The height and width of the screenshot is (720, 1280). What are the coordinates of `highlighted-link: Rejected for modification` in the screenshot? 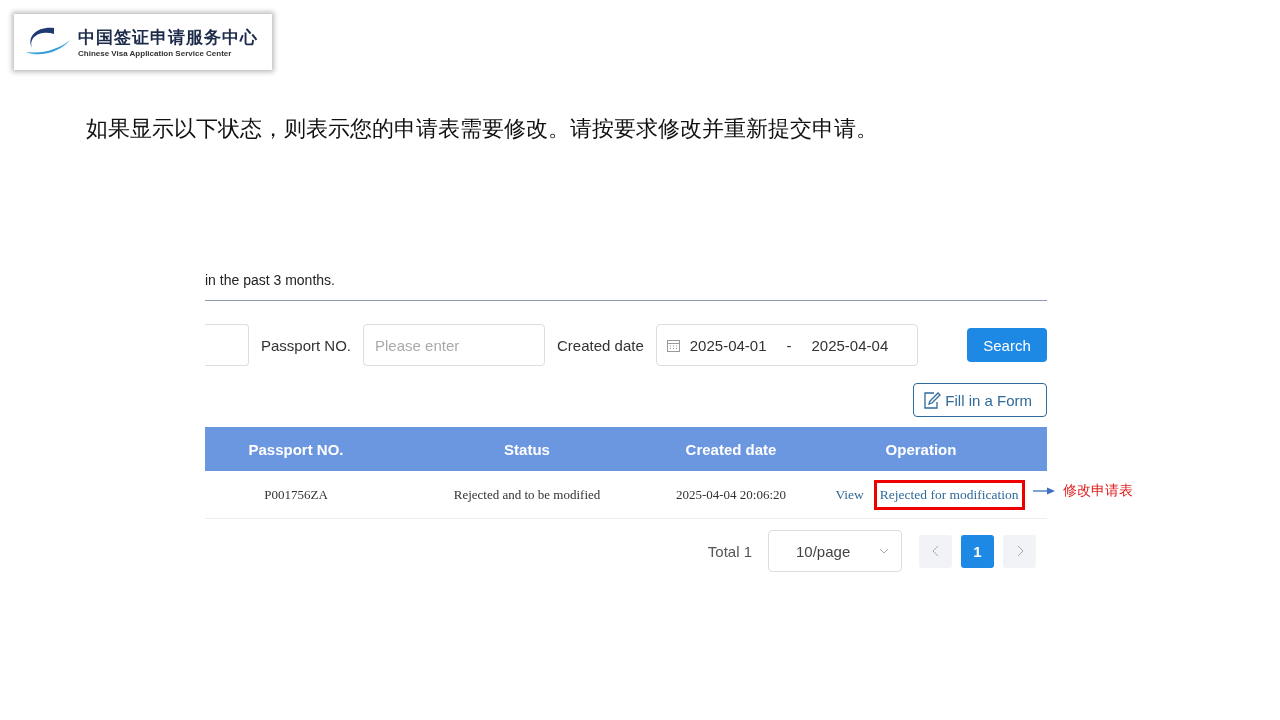 It's located at (949, 494).